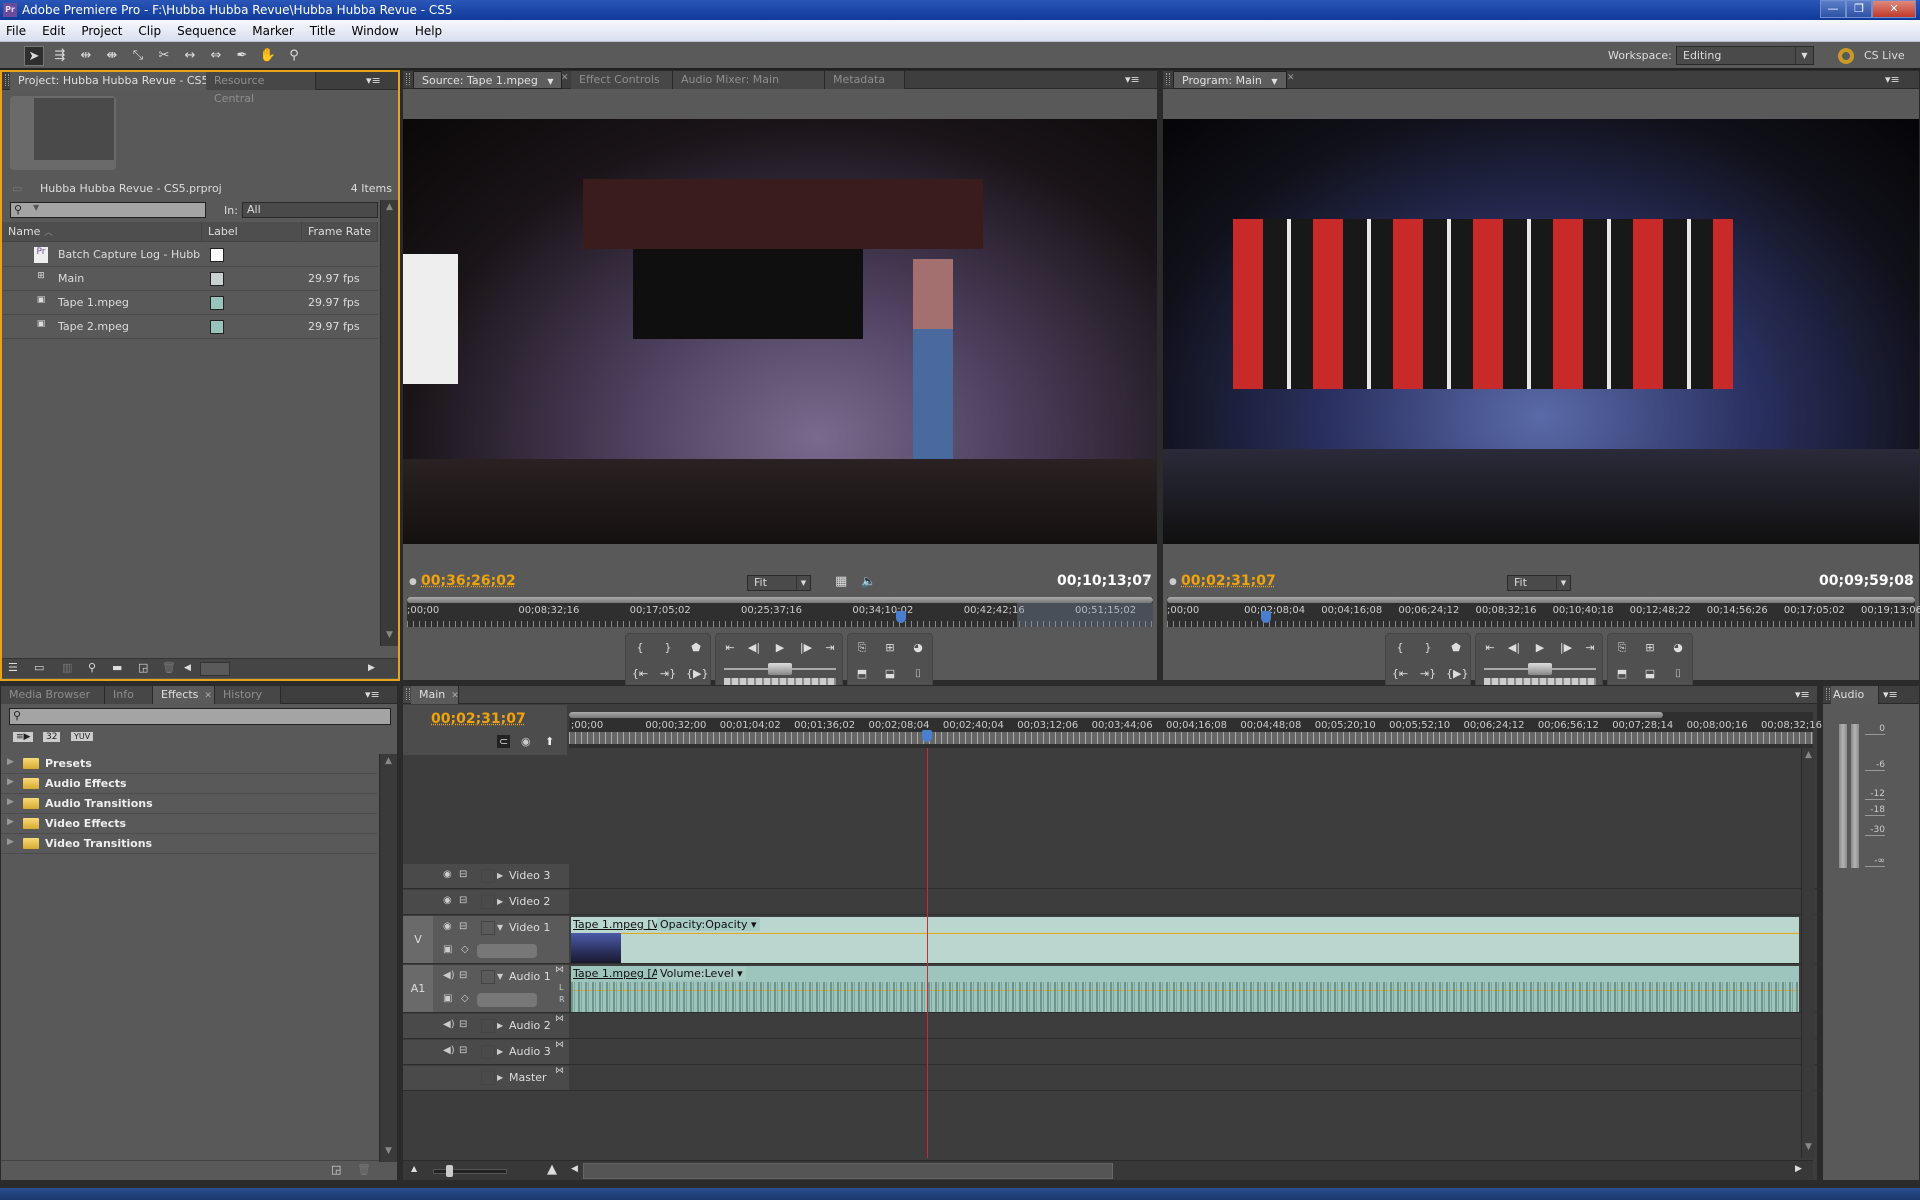  I want to click on program-sequence-dropdown: Program: Main ▼, so click(1230, 80).